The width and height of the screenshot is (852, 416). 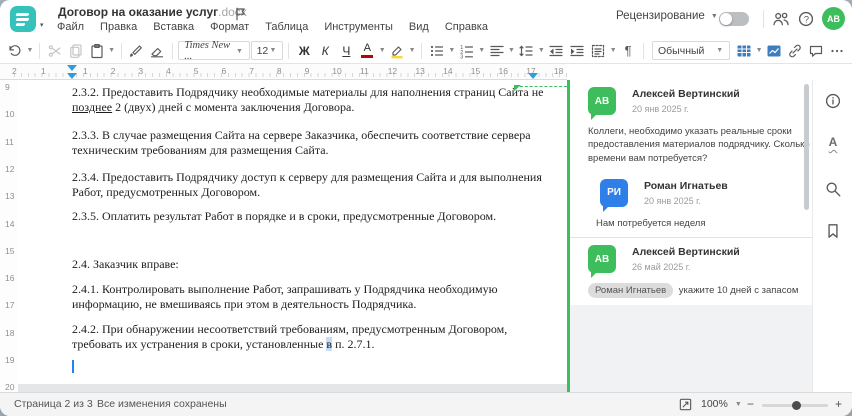 I want to click on h-ruler-number: 9, so click(x=307, y=71).